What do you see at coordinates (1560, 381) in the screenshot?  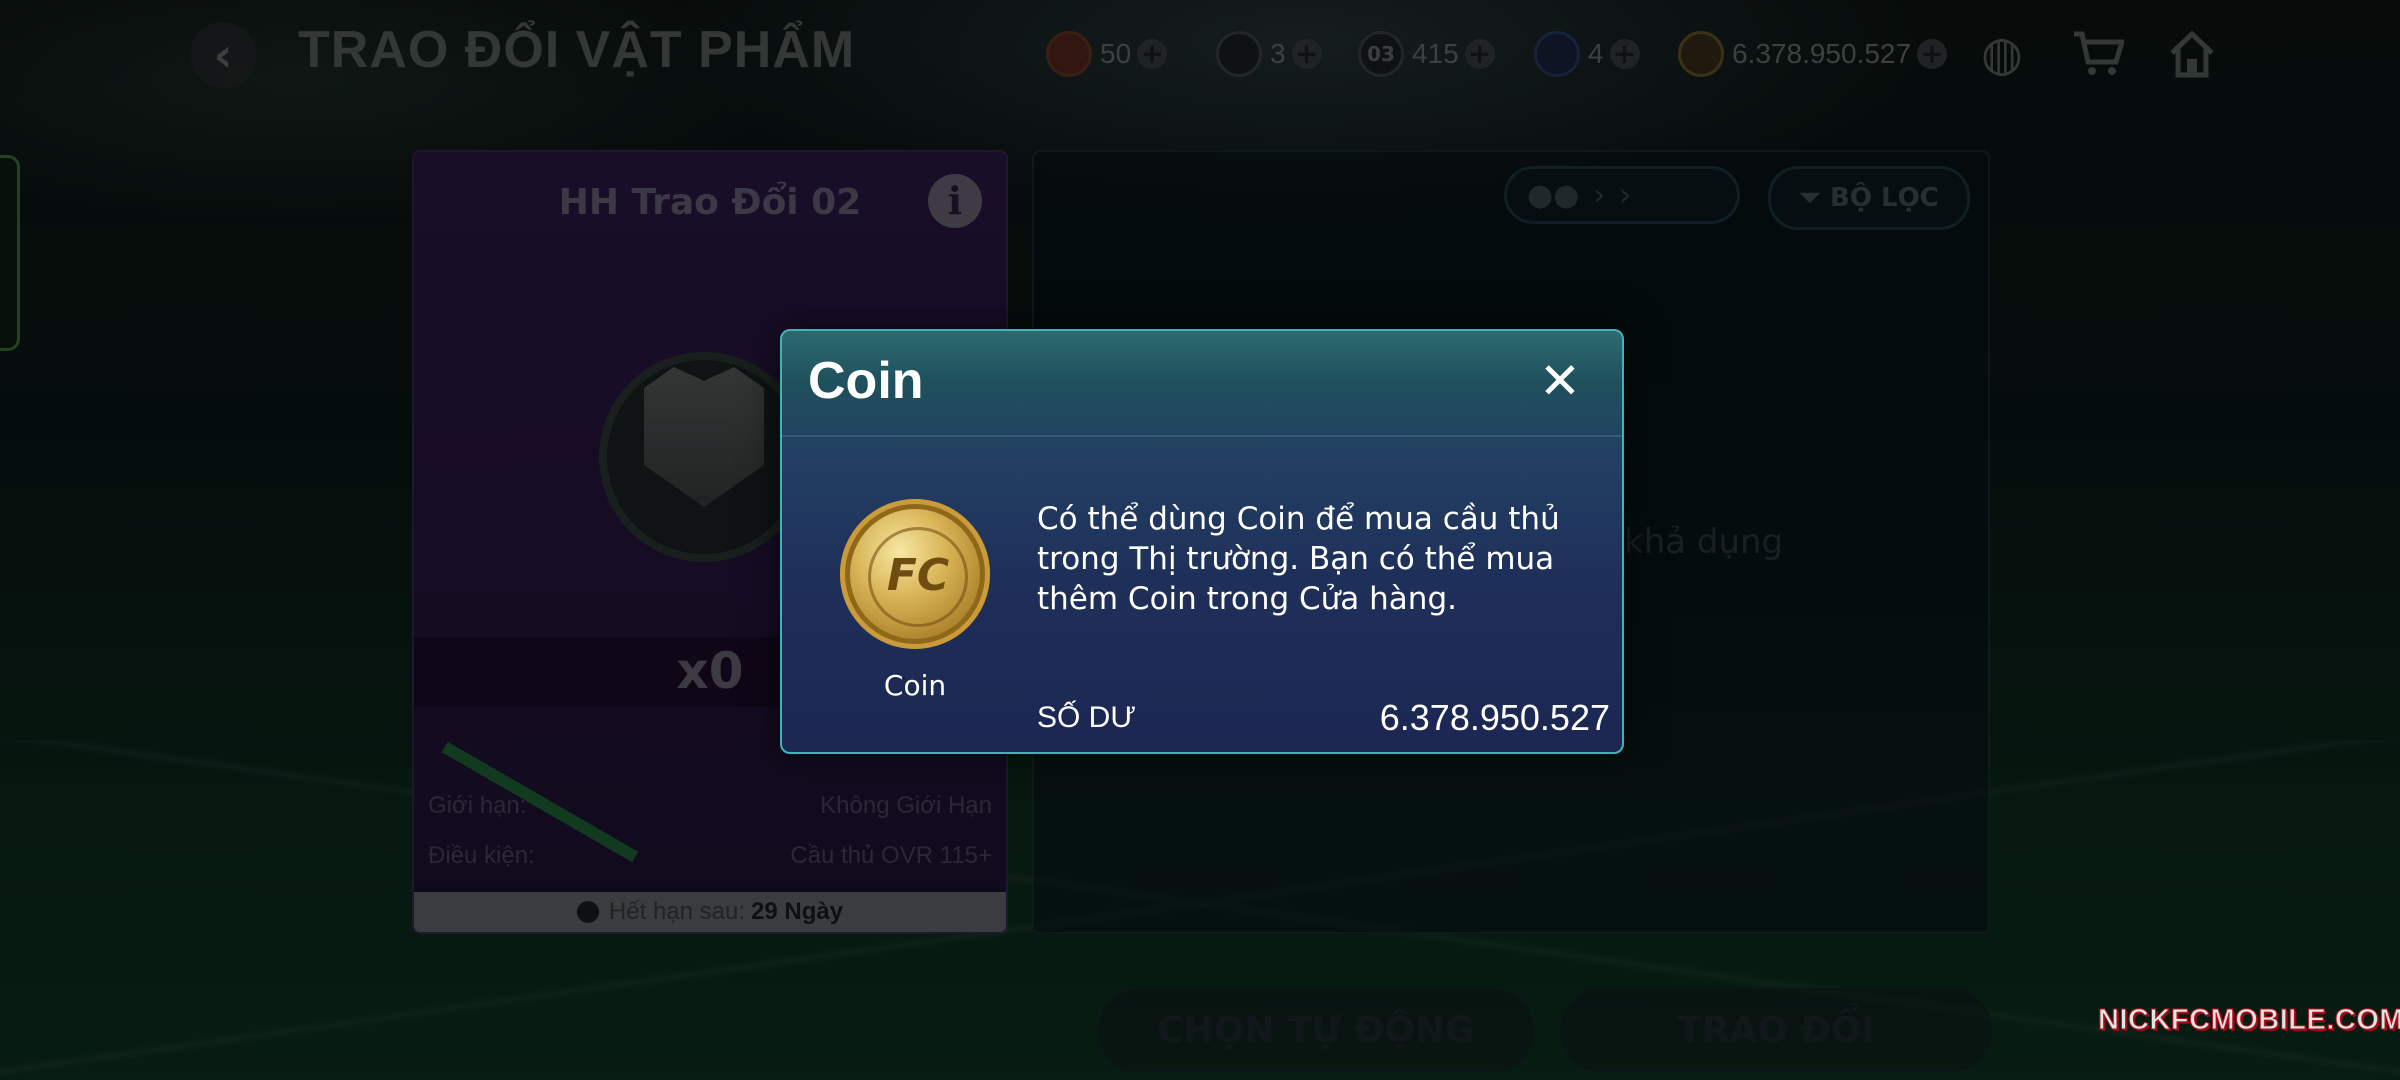 I see `close-icon: ✕` at bounding box center [1560, 381].